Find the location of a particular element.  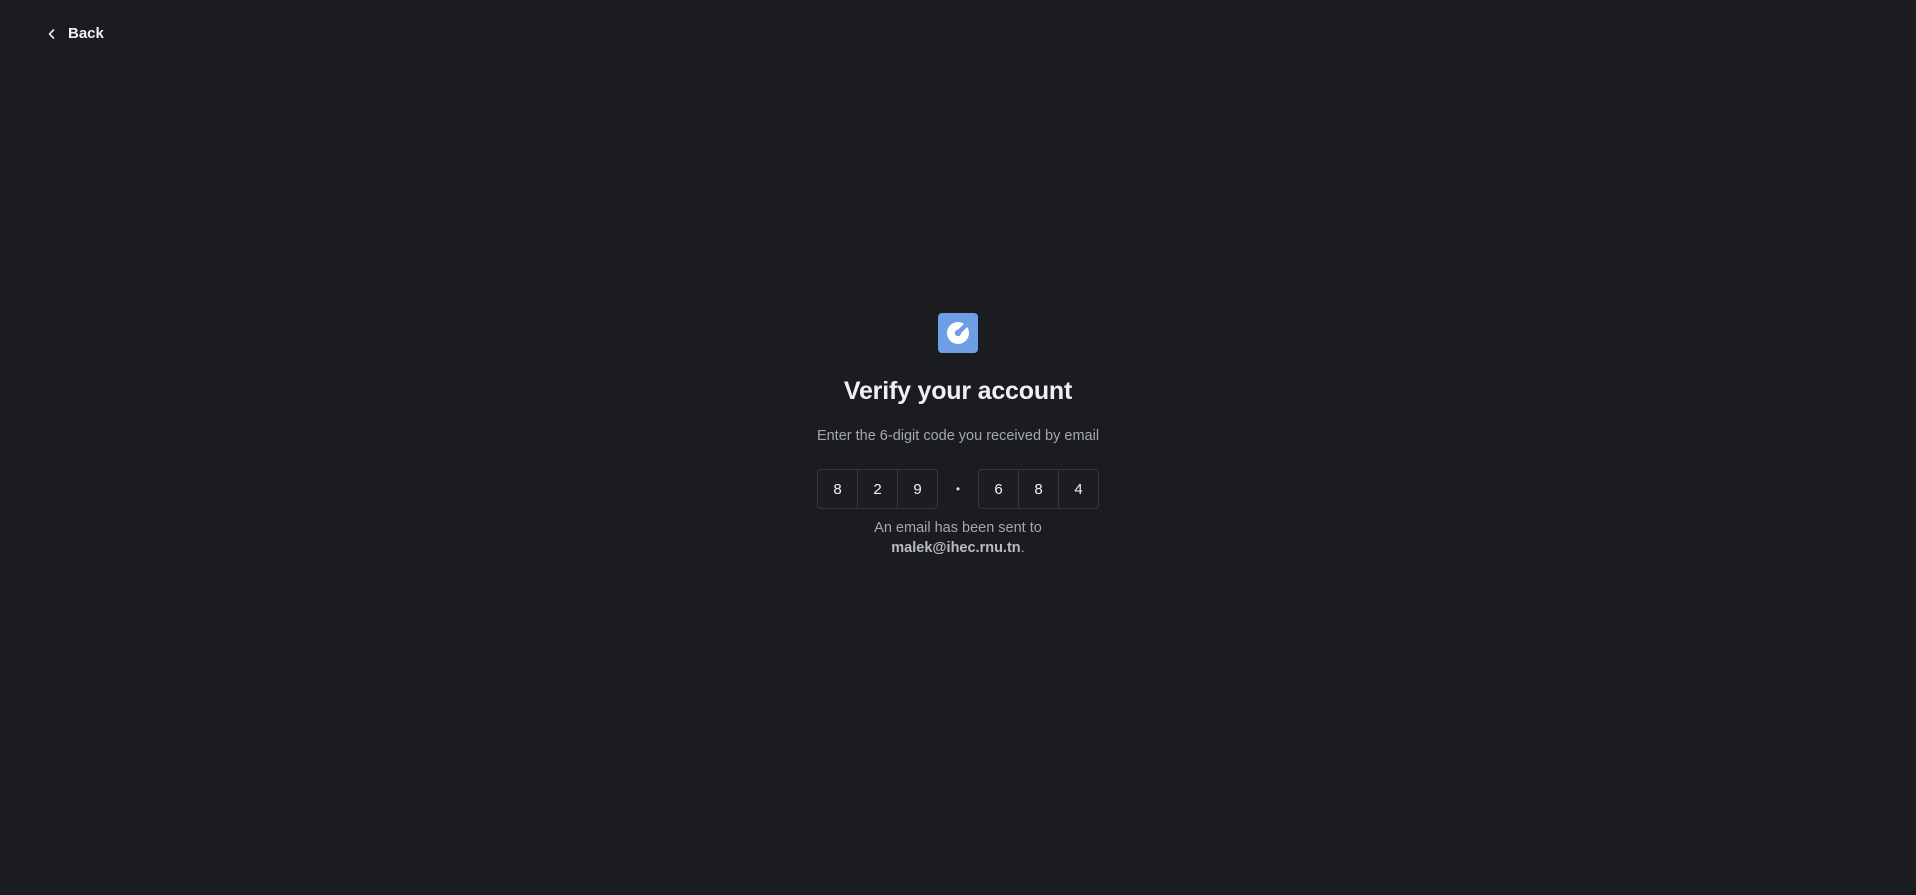

back-button: Back is located at coordinates (75, 33).